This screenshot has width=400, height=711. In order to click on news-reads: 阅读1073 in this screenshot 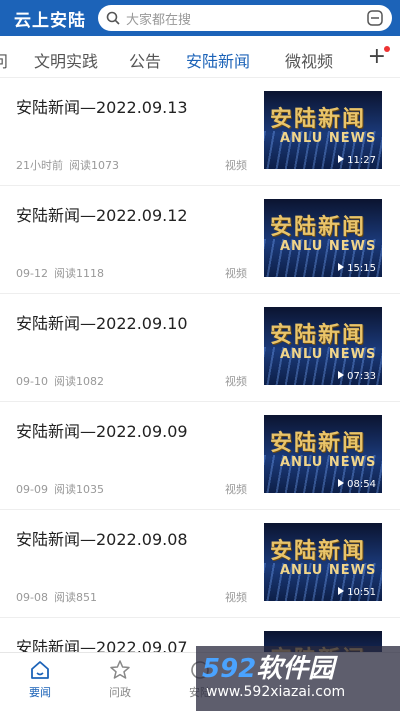, I will do `click(94, 165)`.